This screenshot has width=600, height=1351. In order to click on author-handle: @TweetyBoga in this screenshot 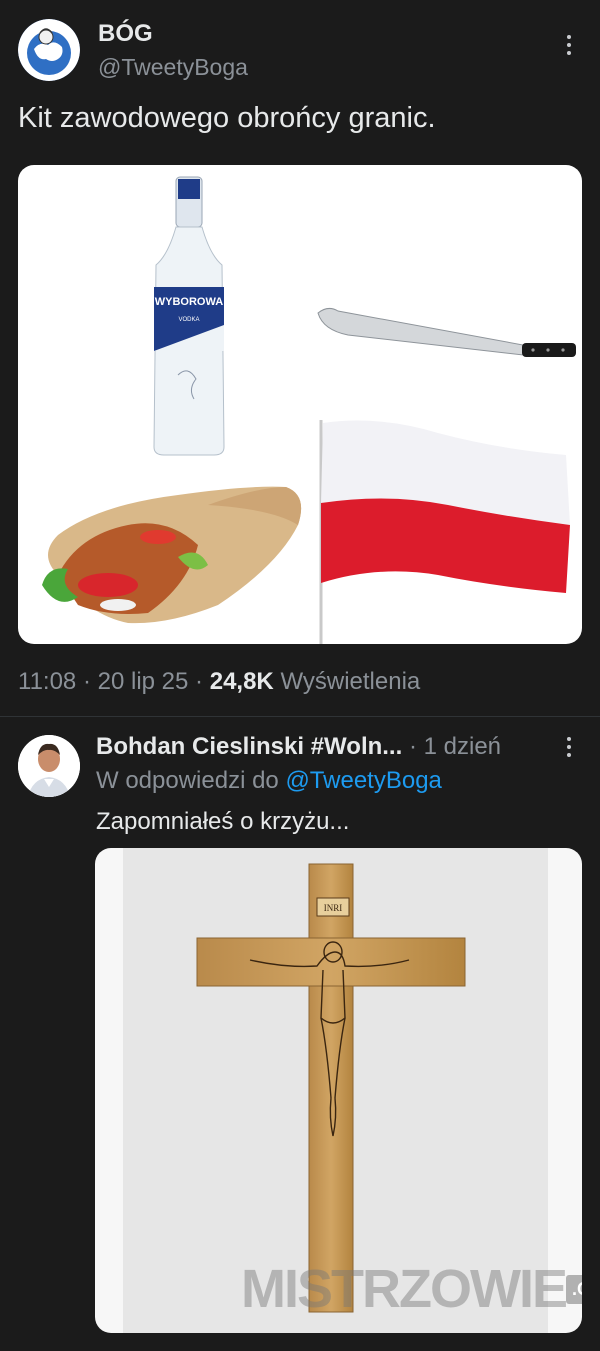, I will do `click(173, 67)`.